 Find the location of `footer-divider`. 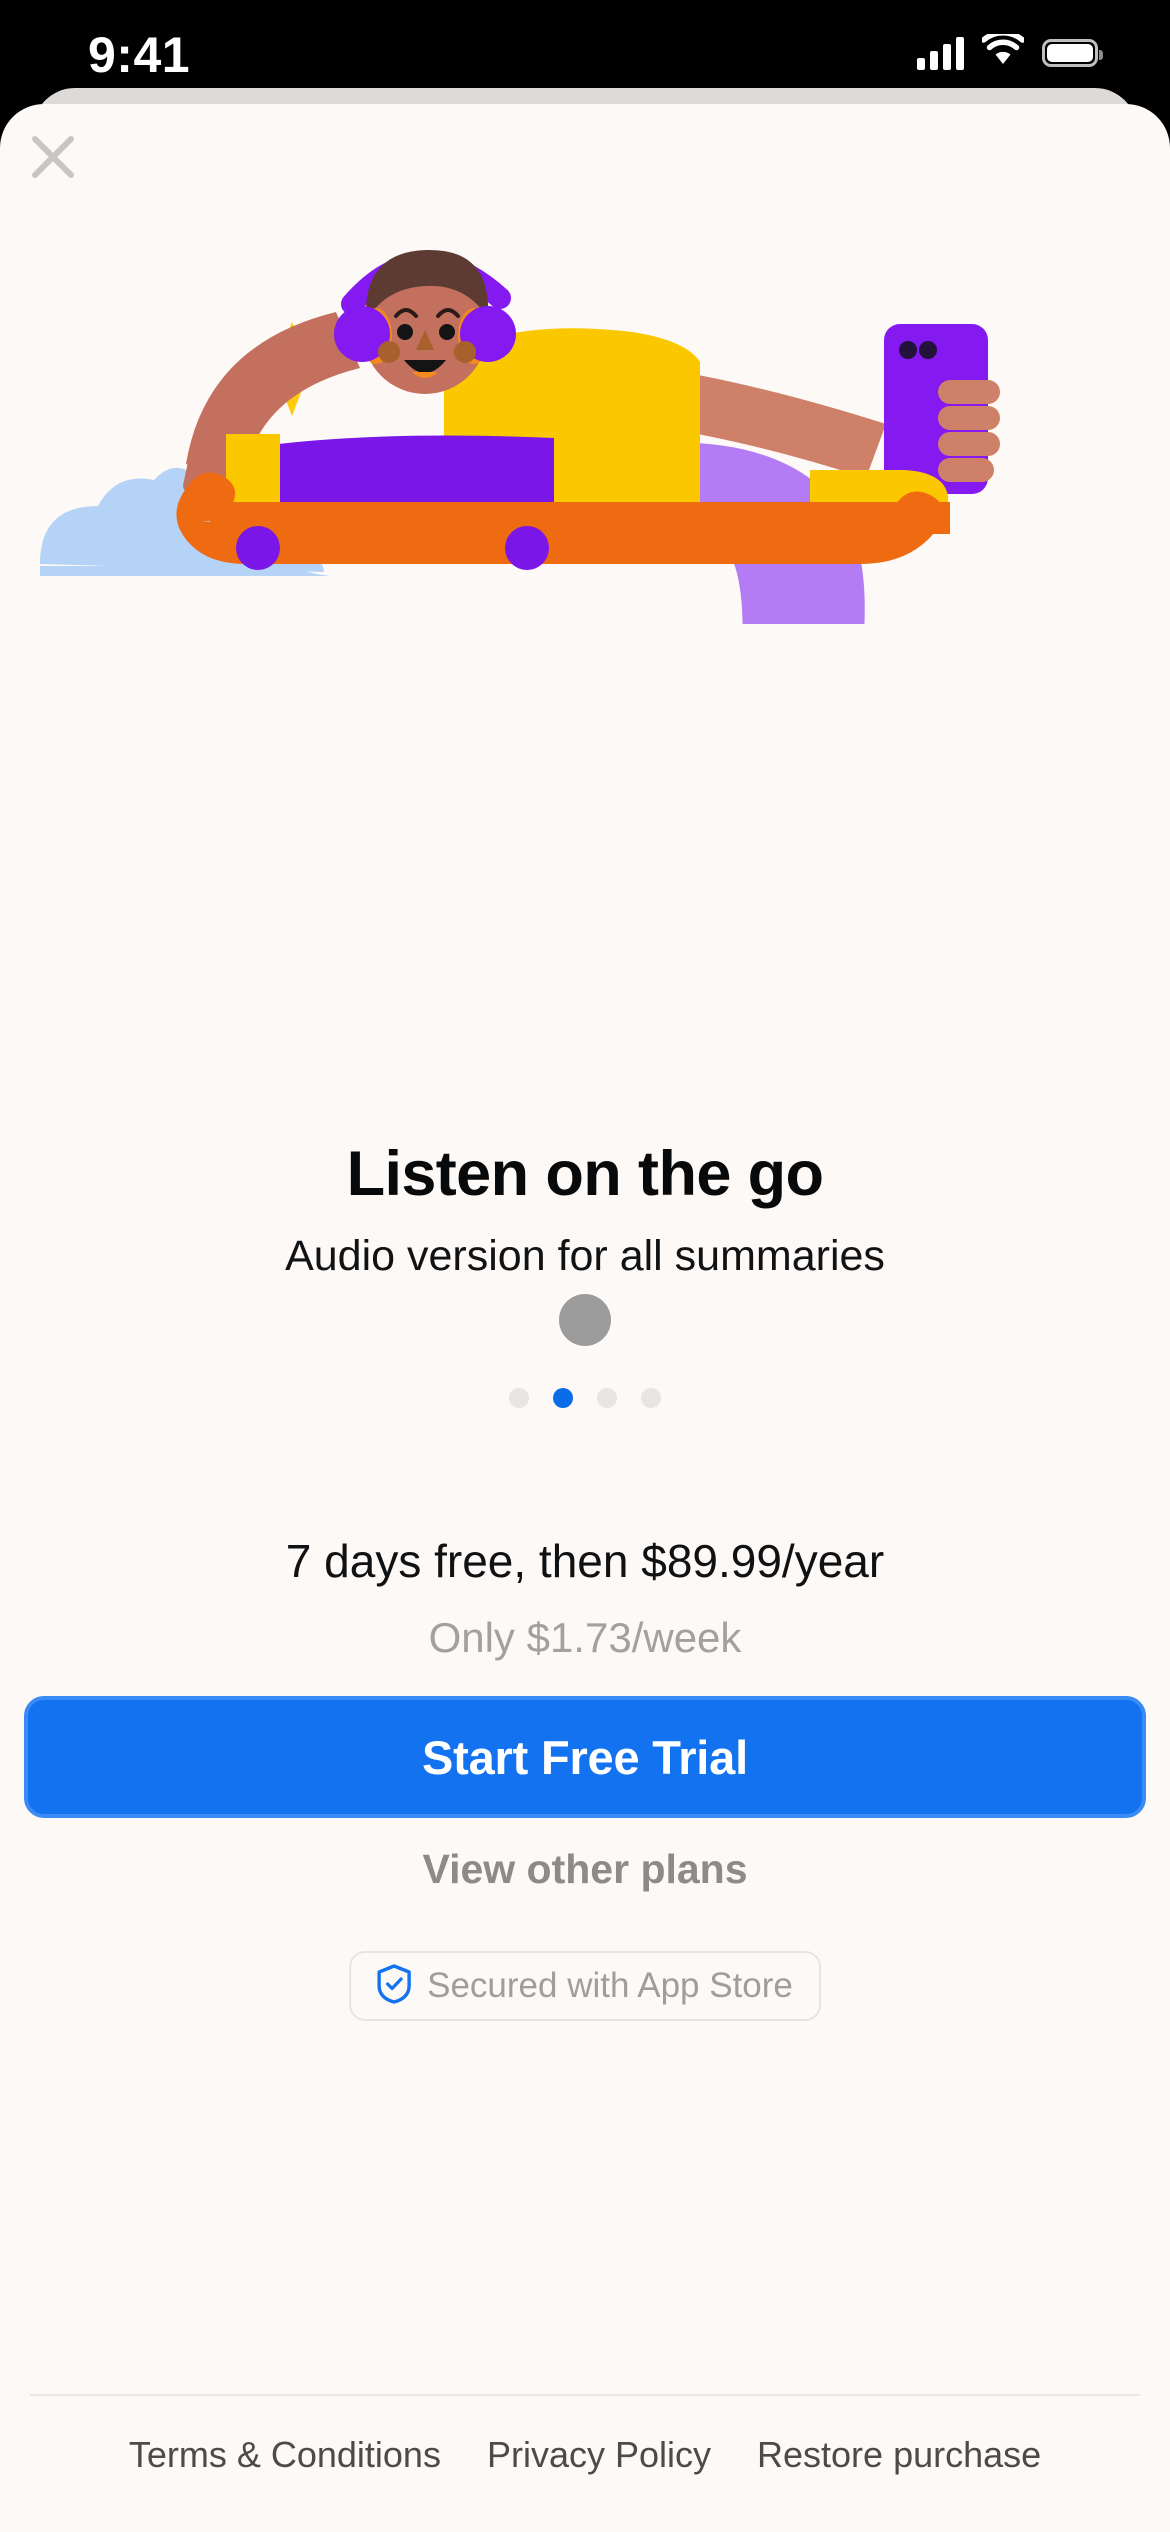

footer-divider is located at coordinates (585, 2395).